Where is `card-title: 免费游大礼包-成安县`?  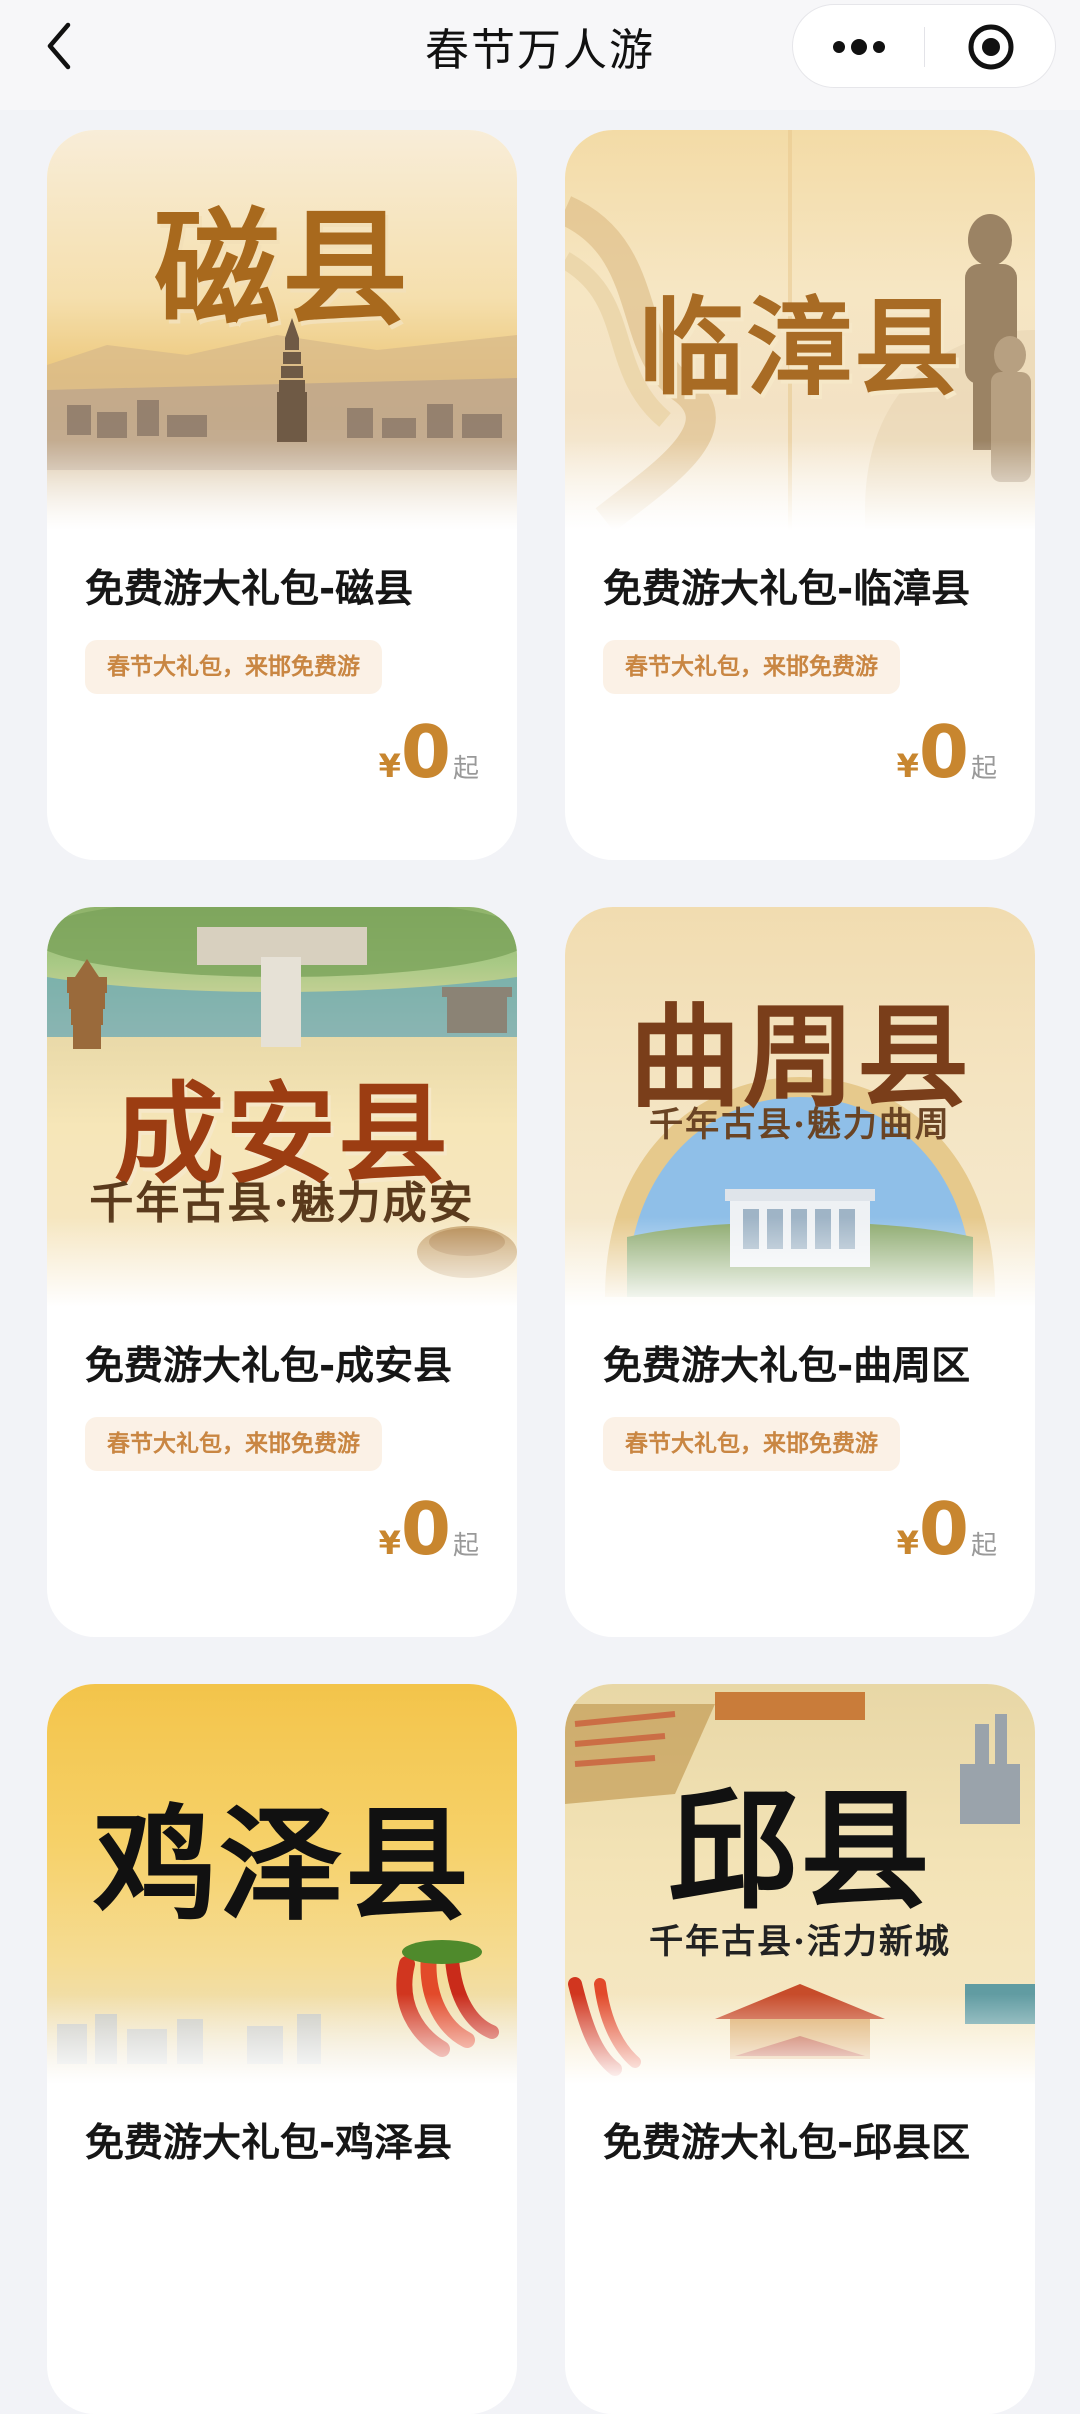 card-title: 免费游大礼包-成安县 is located at coordinates (269, 1366).